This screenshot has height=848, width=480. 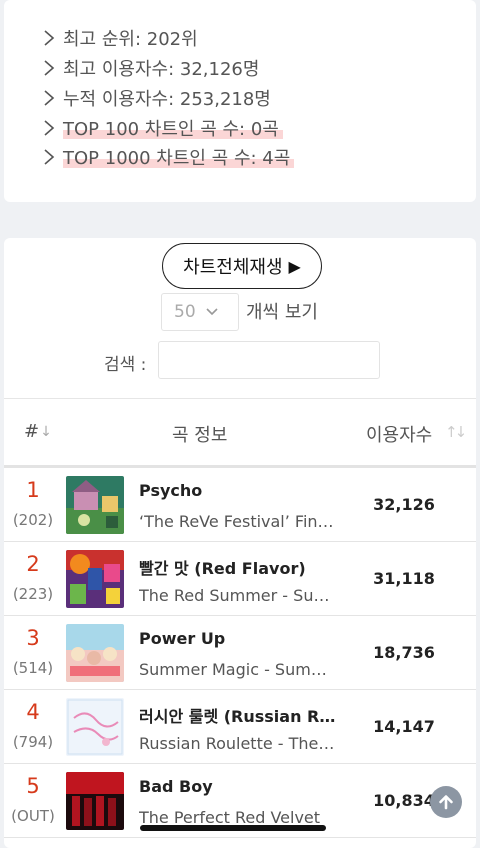 I want to click on song-title: Bad Boy, so click(x=239, y=786).